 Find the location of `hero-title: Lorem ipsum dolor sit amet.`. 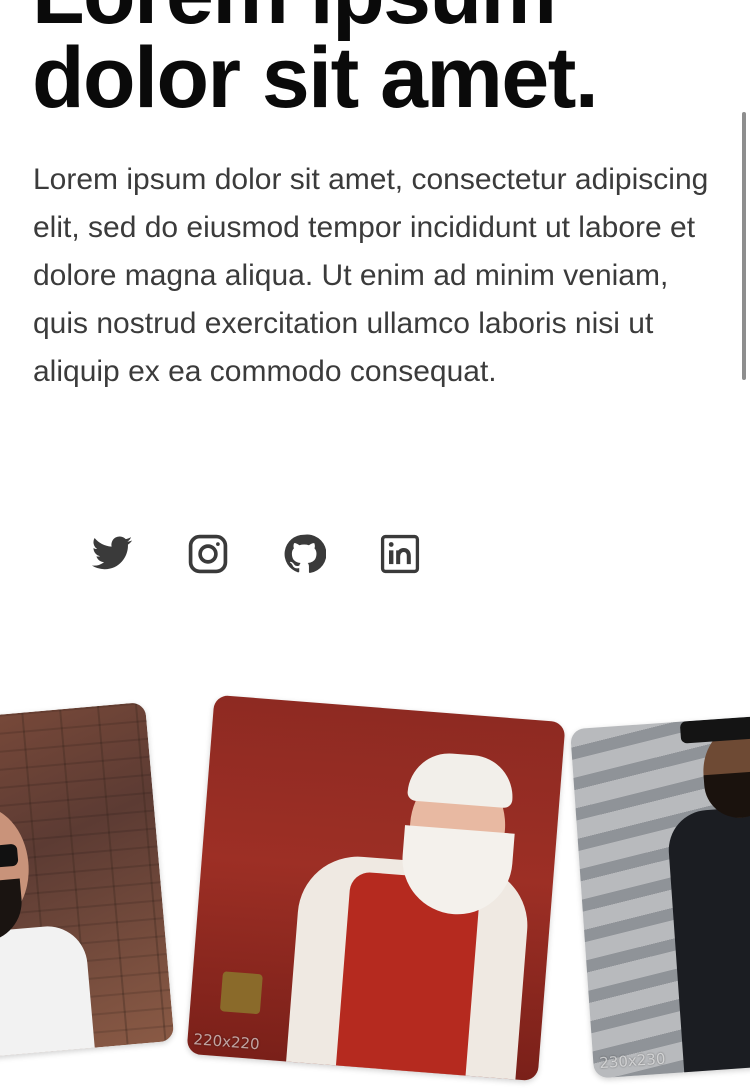

hero-title: Lorem ipsum dolor sit amet. is located at coordinates (382, 63).